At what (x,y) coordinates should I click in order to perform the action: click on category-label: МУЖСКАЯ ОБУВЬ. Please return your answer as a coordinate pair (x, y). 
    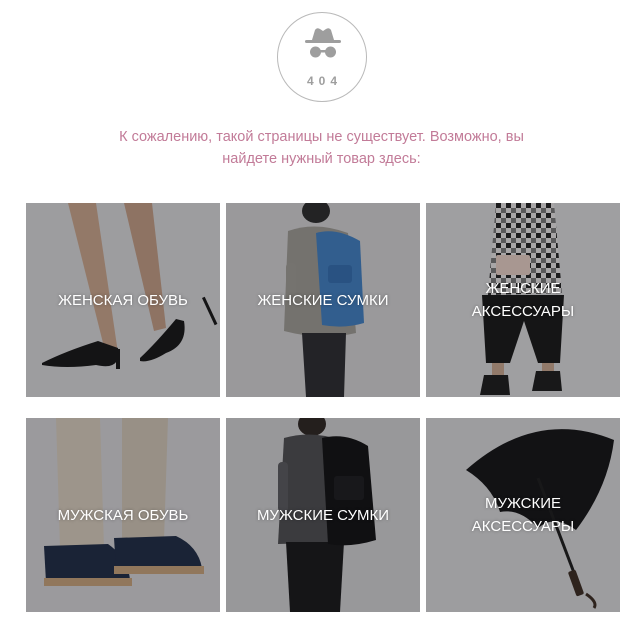
    Looking at the image, I should click on (123, 515).